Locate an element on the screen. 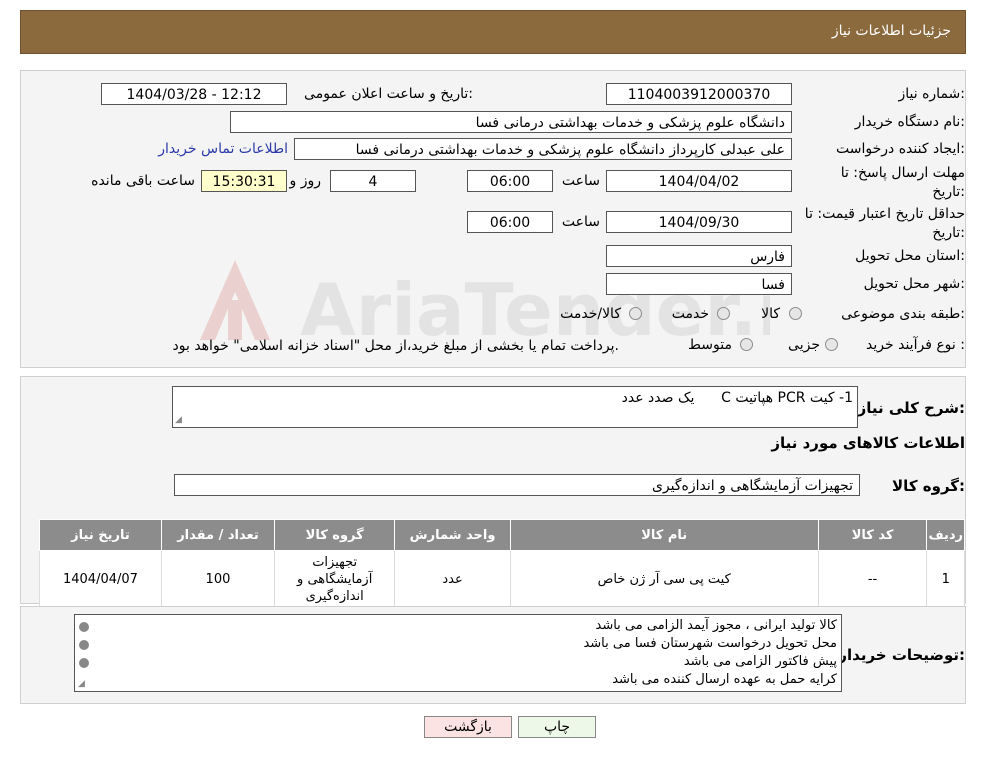  deadline-time-label: ساعت is located at coordinates (580, 181).